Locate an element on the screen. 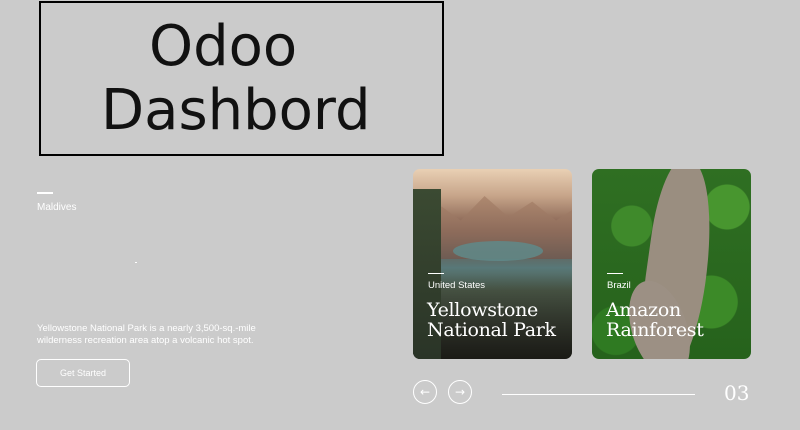 This screenshot has width=800, height=430. arrow-right-icon: → is located at coordinates (460, 392).